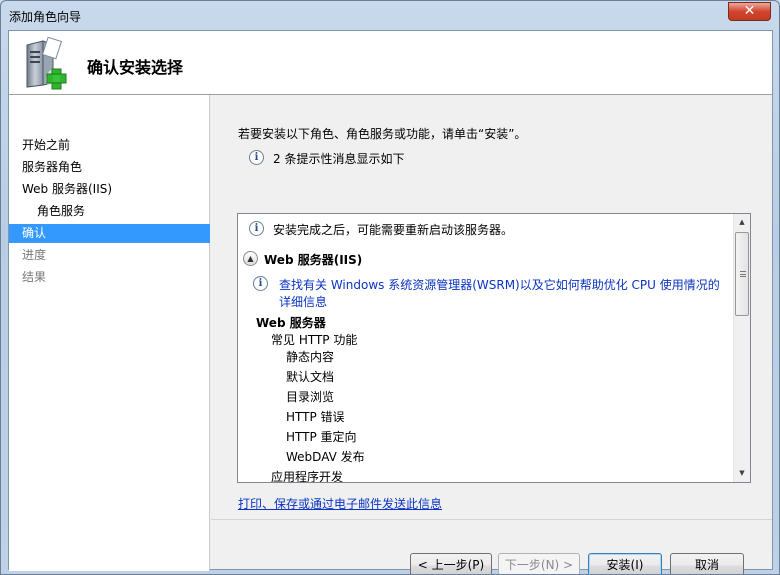 The width and height of the screenshot is (780, 575). What do you see at coordinates (34, 255) in the screenshot?
I see `sidebar-item-progress: 进度` at bounding box center [34, 255].